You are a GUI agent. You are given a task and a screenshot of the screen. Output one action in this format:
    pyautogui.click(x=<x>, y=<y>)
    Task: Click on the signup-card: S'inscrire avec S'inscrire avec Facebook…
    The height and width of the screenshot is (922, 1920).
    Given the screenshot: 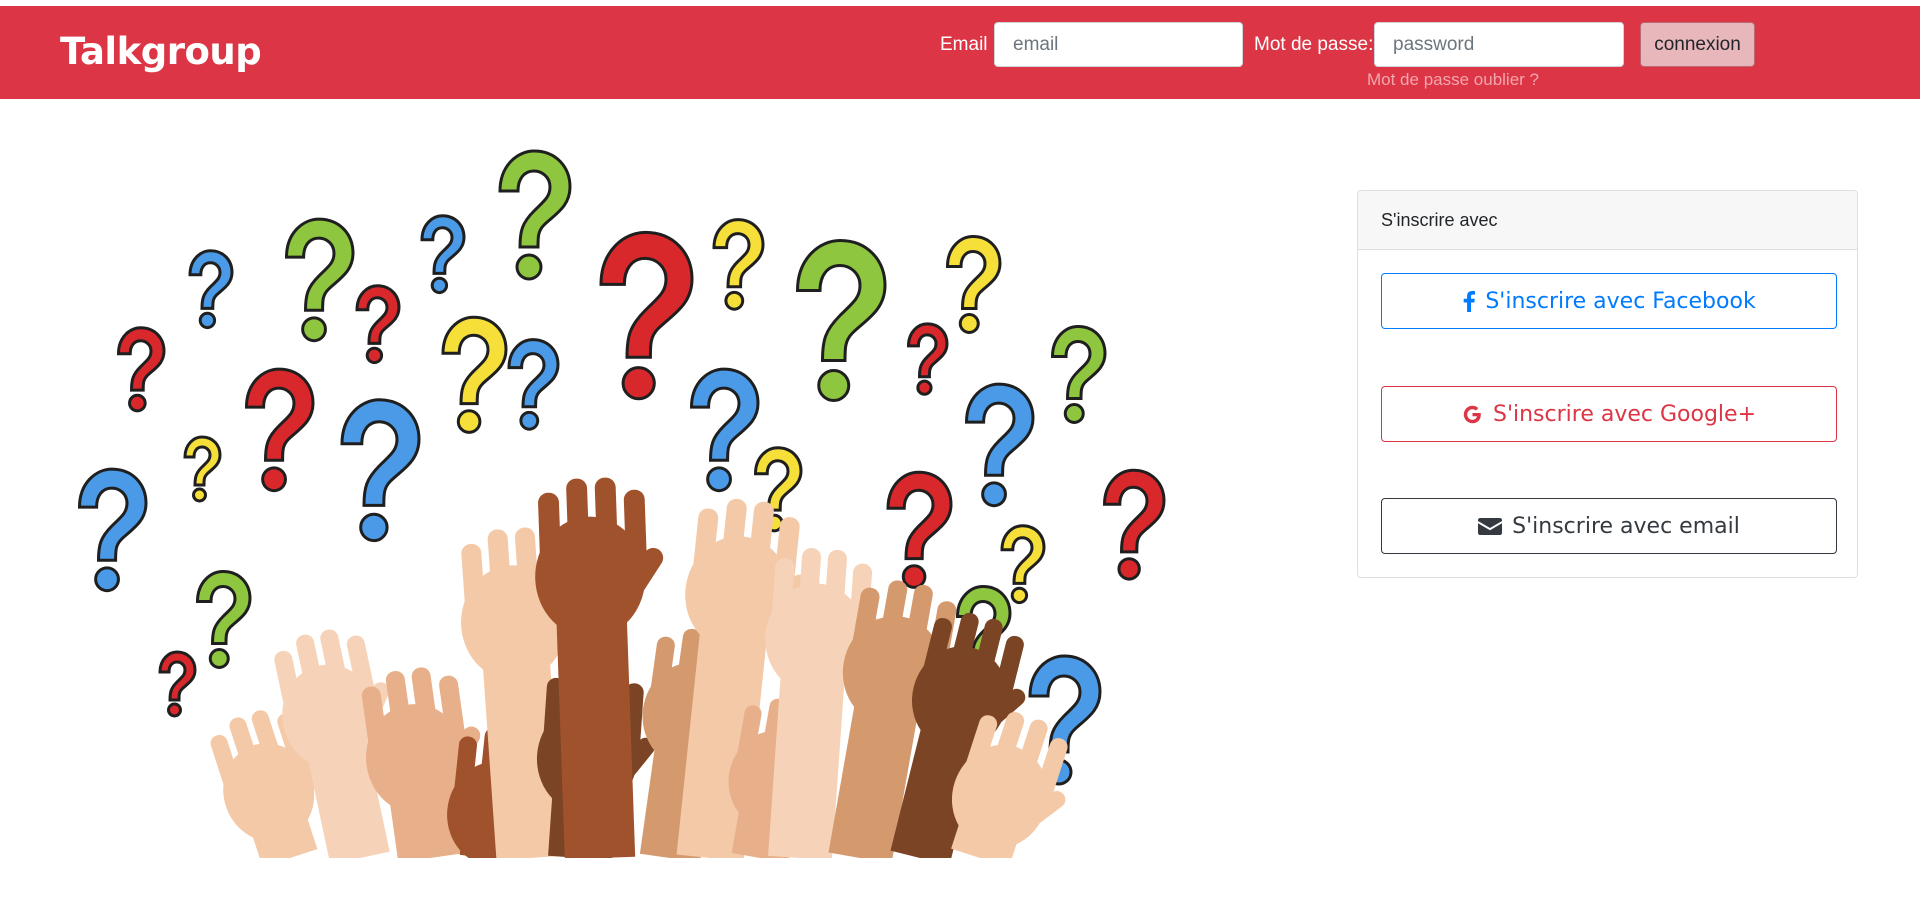 What is the action you would take?
    pyautogui.click(x=1607, y=384)
    